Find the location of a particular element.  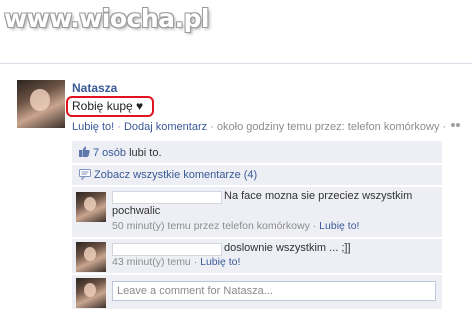

author-name-link: Natasza is located at coordinates (94, 88).